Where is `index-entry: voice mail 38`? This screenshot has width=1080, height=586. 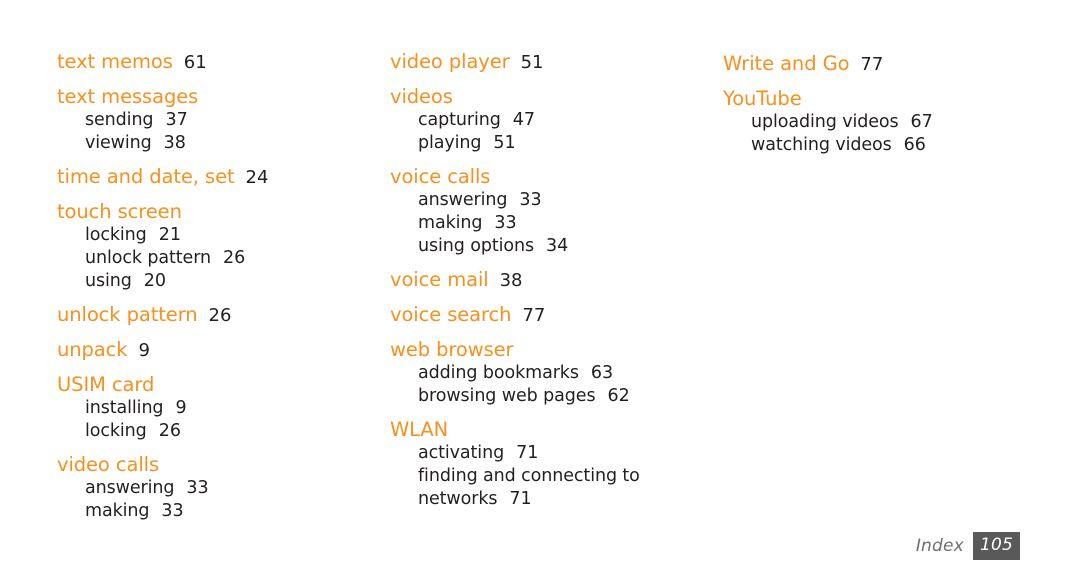 index-entry: voice mail 38 is located at coordinates (540, 280).